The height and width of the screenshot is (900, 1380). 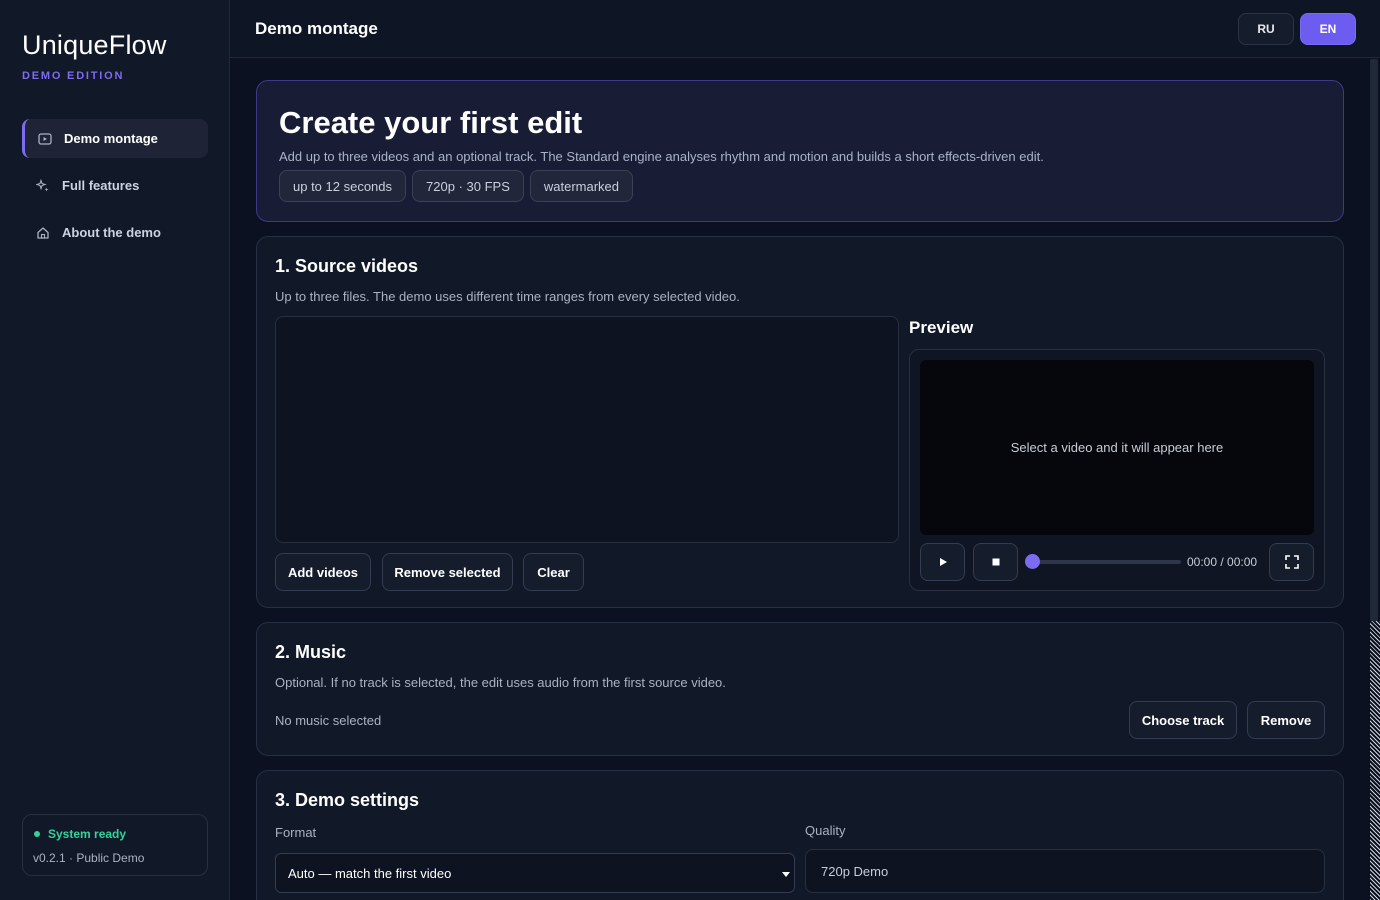 I want to click on chip-resolution: 720p · 30 FPS, so click(x=468, y=186).